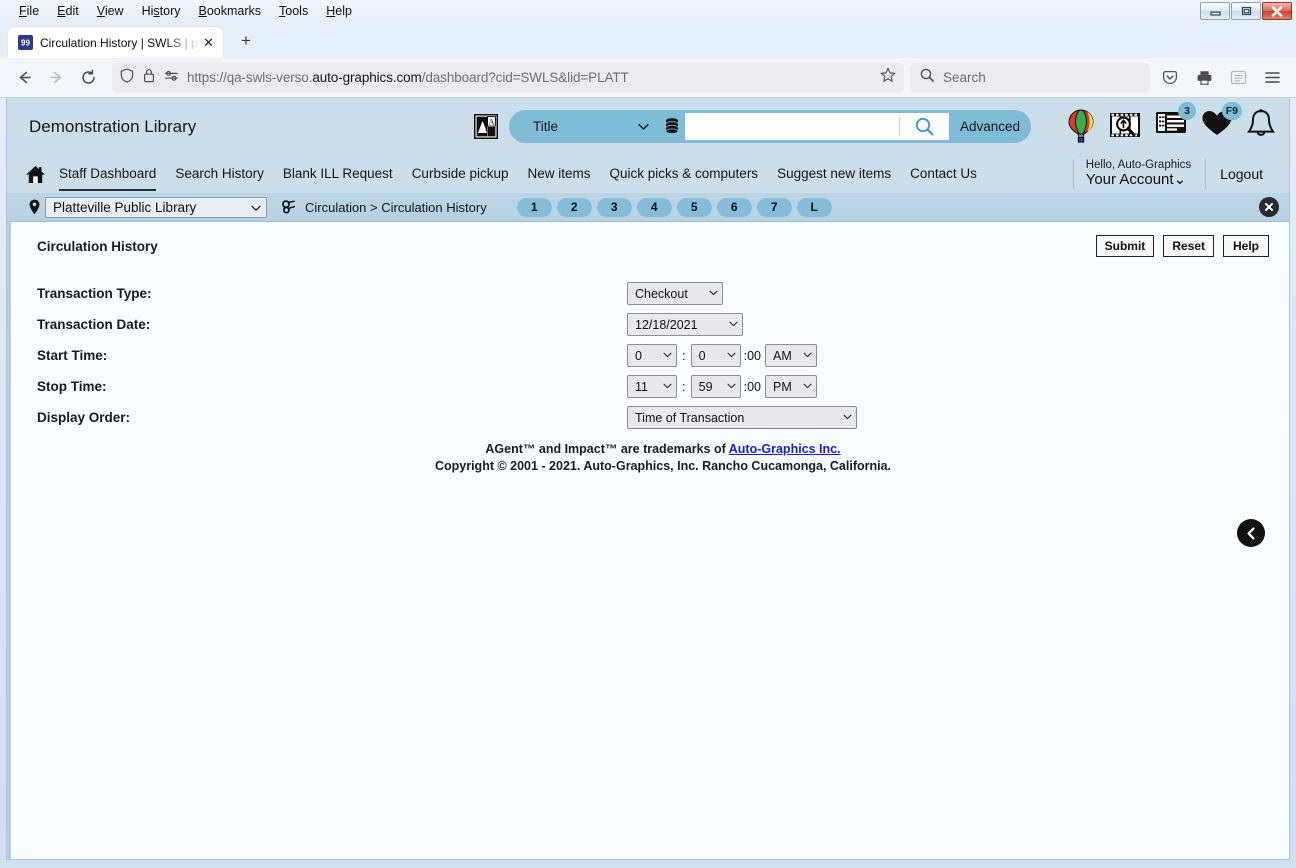 The width and height of the screenshot is (1296, 868). Describe the element at coordinates (1187, 110) in the screenshot. I see `list-records-badge: 3` at that location.